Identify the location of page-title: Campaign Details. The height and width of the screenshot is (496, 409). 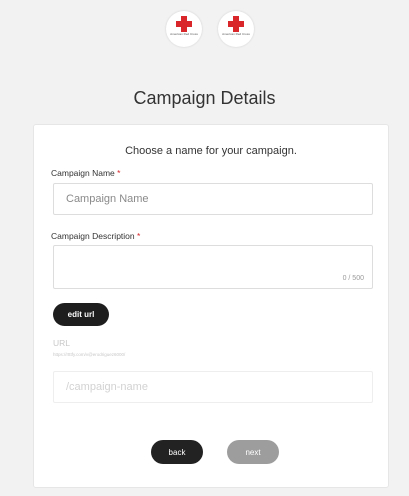
(204, 98).